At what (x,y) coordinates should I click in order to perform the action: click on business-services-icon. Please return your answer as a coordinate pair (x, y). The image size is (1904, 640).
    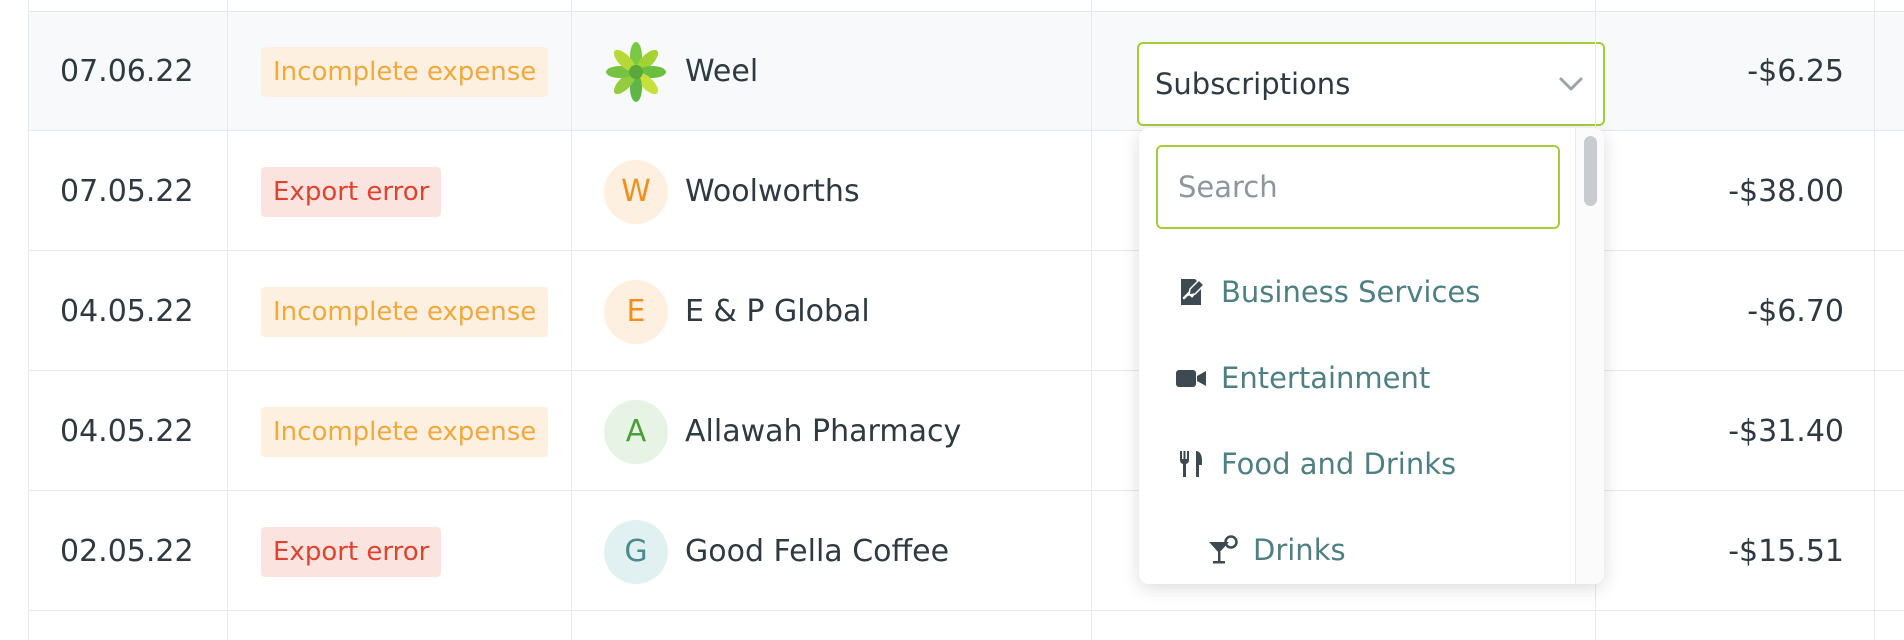
    Looking at the image, I should click on (1193, 291).